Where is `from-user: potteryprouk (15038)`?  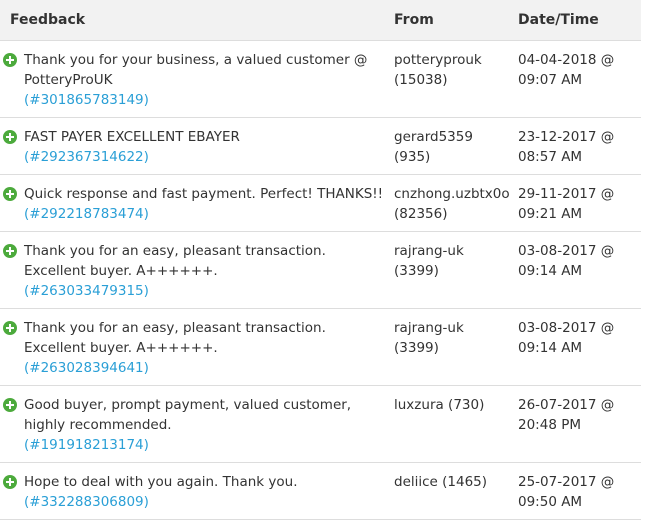
from-user: potteryprouk (15038) is located at coordinates (449, 79).